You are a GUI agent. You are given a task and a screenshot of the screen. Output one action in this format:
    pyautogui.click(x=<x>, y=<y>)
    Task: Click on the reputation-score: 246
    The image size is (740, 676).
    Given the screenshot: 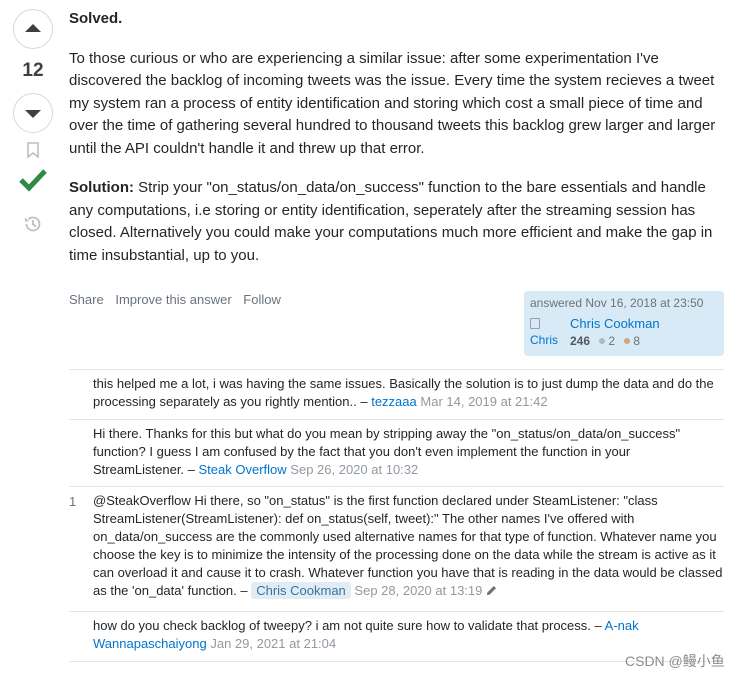 What is the action you would take?
    pyautogui.click(x=580, y=341)
    